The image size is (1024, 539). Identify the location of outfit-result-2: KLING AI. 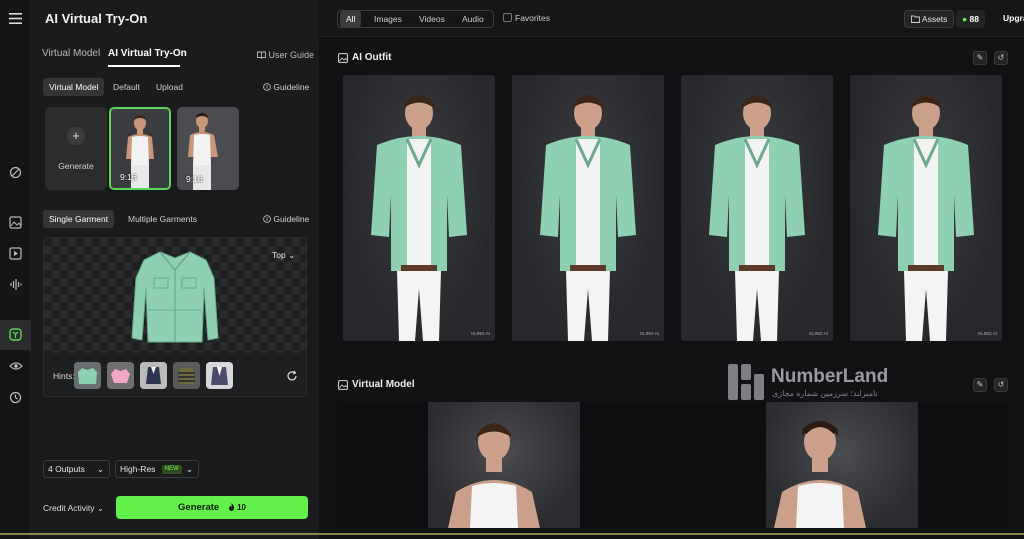
(588, 208).